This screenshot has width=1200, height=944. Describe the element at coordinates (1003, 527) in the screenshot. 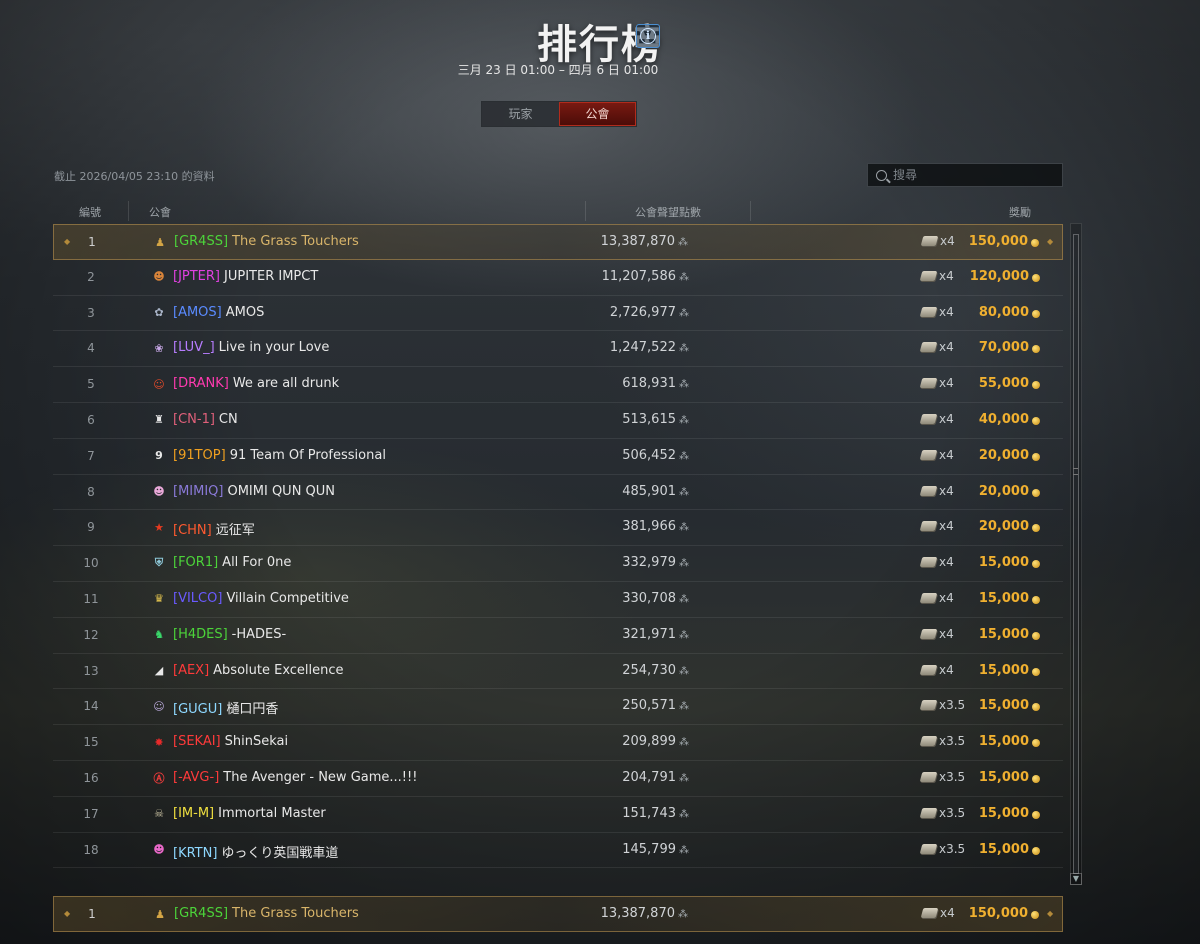

I see `gold-reward: 20,000` at that location.